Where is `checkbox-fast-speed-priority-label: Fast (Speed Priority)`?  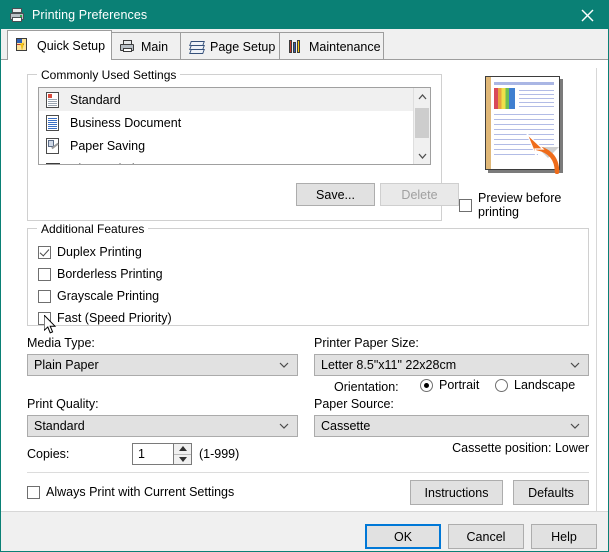
checkbox-fast-speed-priority-label: Fast (Speed Priority) is located at coordinates (114, 318).